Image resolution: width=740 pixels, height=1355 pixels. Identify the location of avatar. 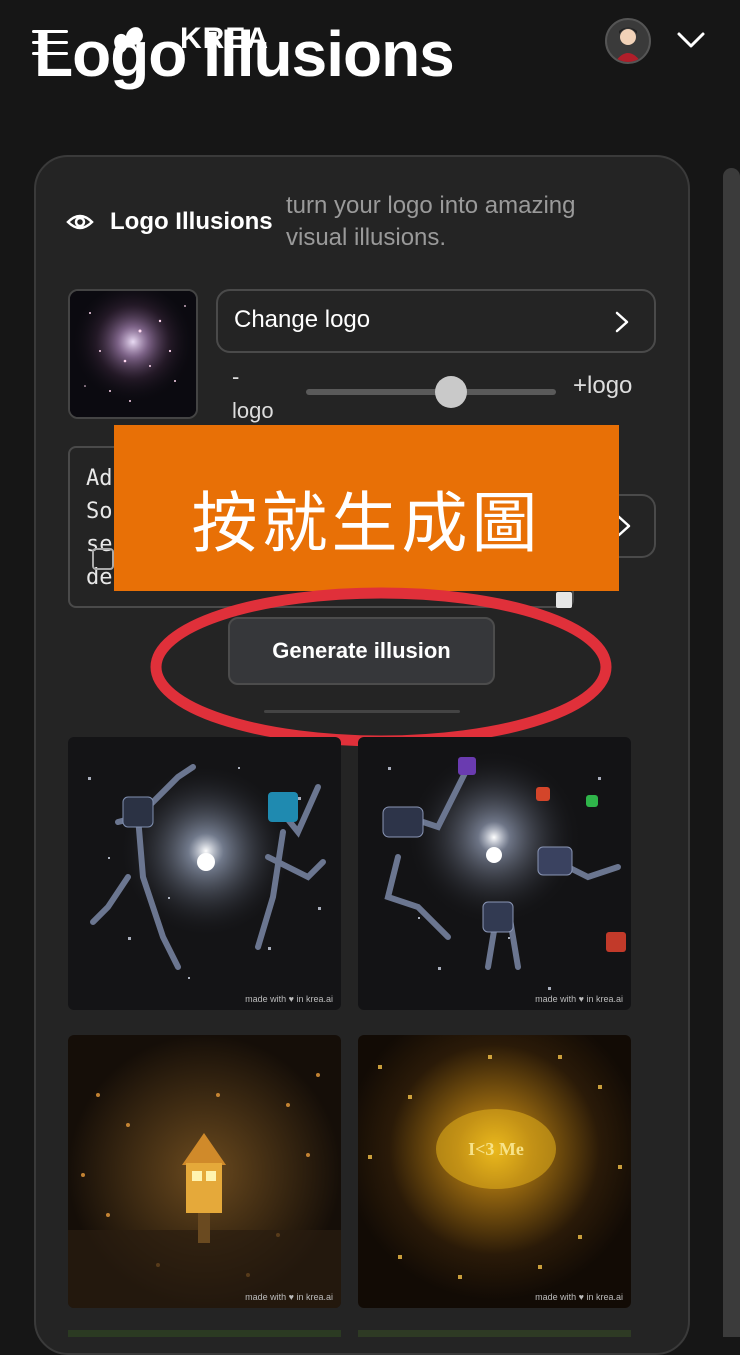
(628, 41).